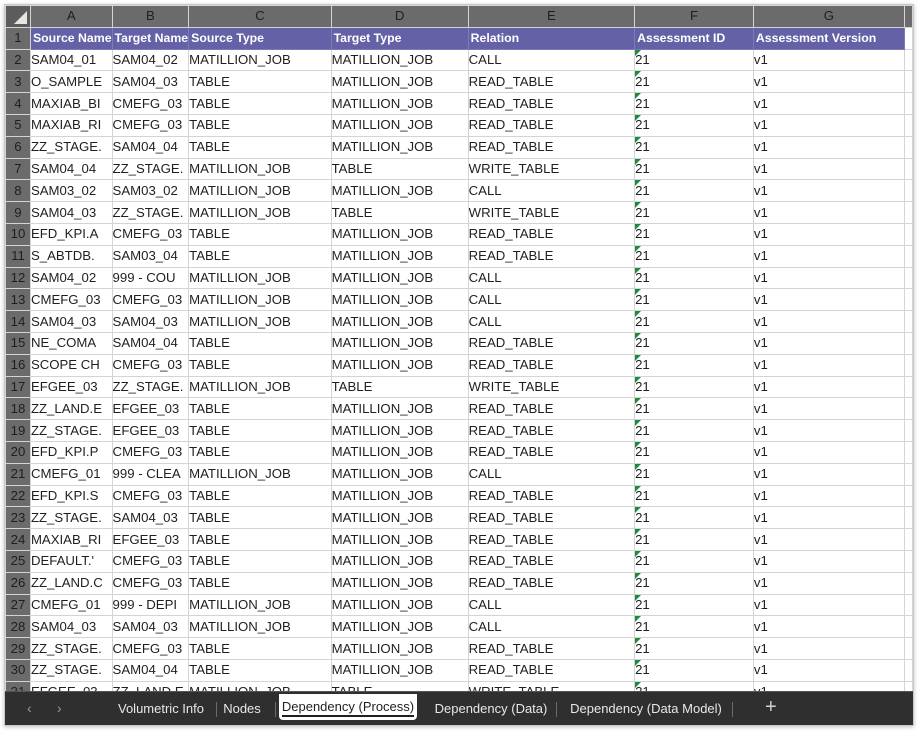 The image size is (920, 734). Describe the element at coordinates (399, 38) in the screenshot. I see `header-cell: Target Type` at that location.